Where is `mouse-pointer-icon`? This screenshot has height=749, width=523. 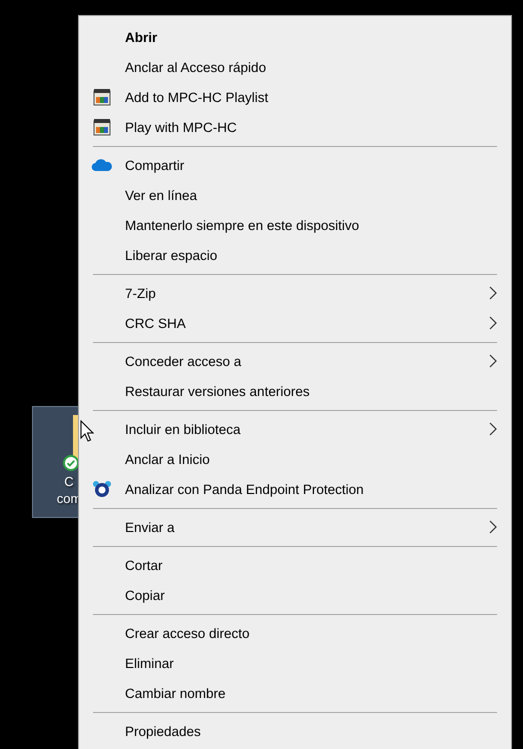
mouse-pointer-icon is located at coordinates (87, 431).